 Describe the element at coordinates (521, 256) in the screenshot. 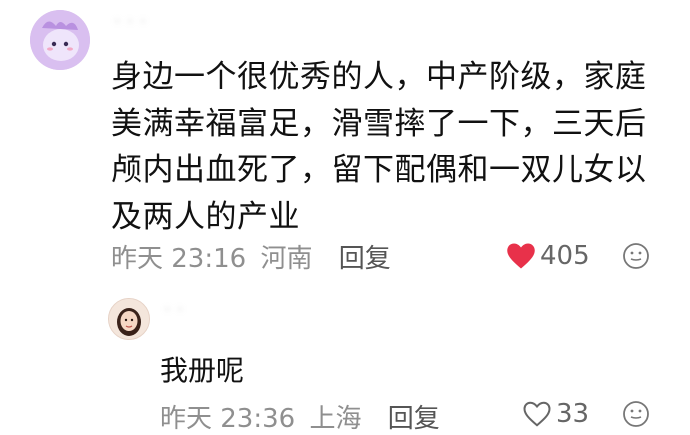

I see `heart-filled-icon` at that location.